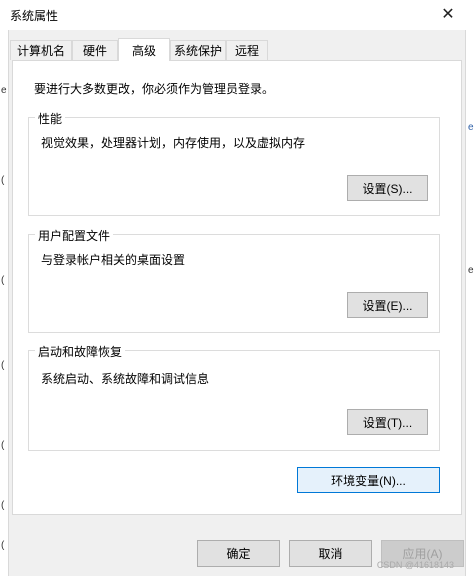 This screenshot has width=474, height=576. I want to click on background-app-right-strip: e e, so click(469, 303).